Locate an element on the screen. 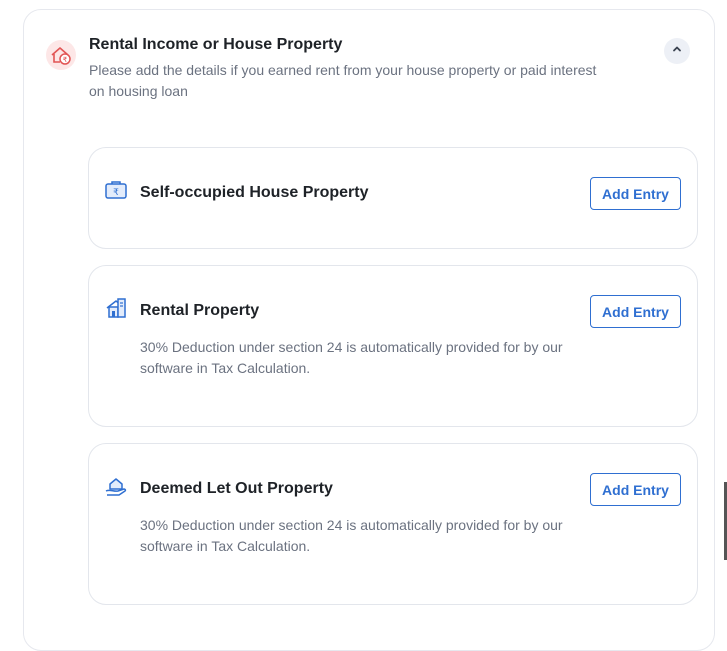 The height and width of the screenshot is (651, 727). building-icon is located at coordinates (116, 308).